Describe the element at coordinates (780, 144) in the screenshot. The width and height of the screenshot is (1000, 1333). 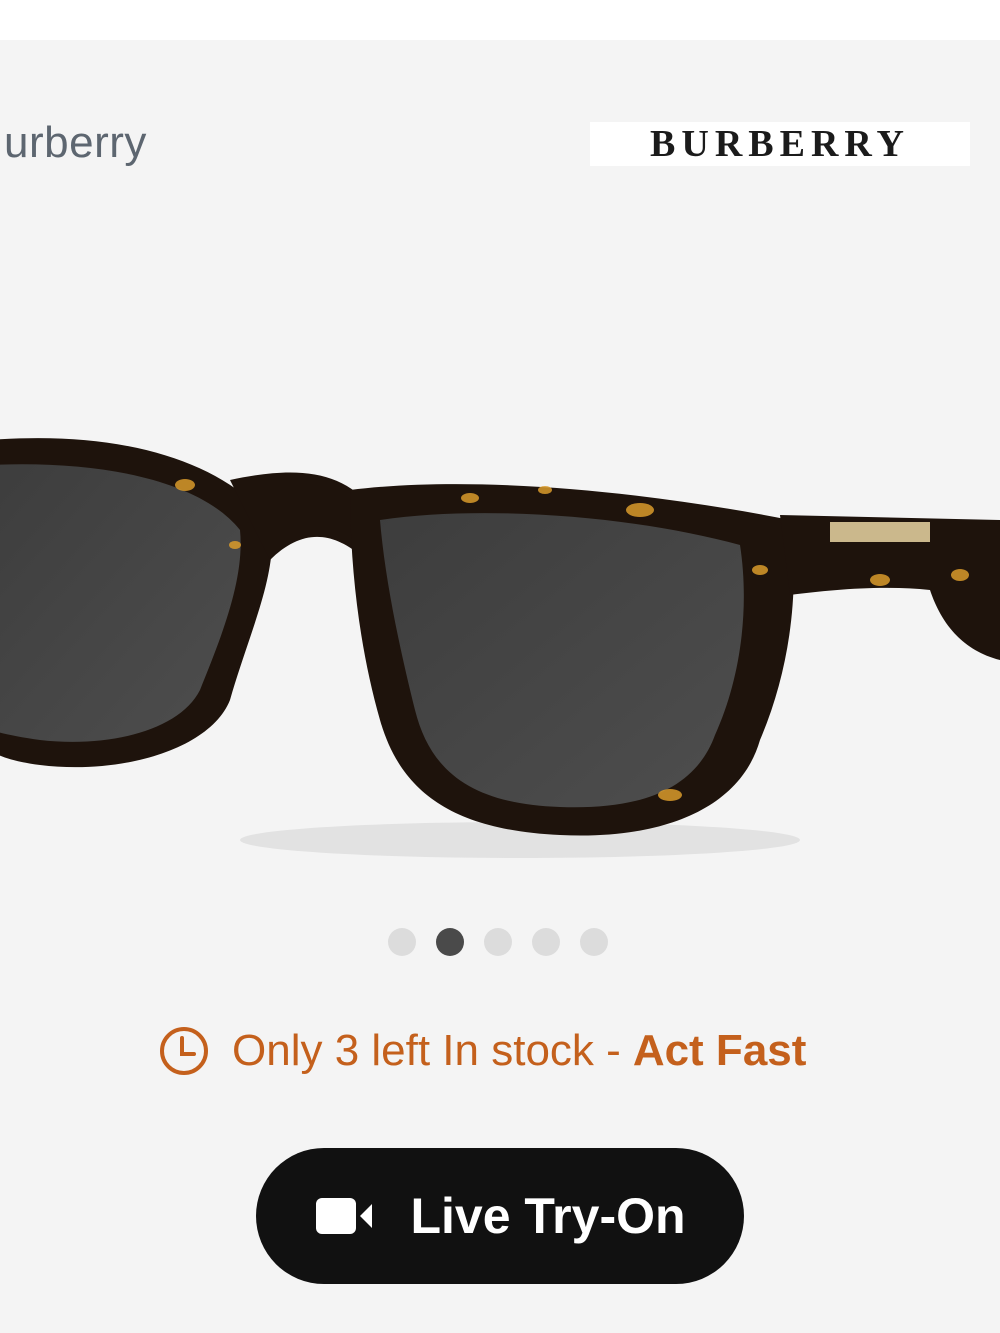
I see `brand-logo: BURBERRY` at that location.